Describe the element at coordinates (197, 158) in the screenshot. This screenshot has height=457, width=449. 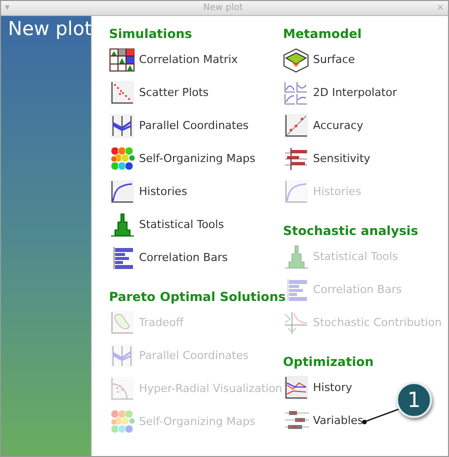
I see `plot-type-option: Self-Organizing Maps` at that location.